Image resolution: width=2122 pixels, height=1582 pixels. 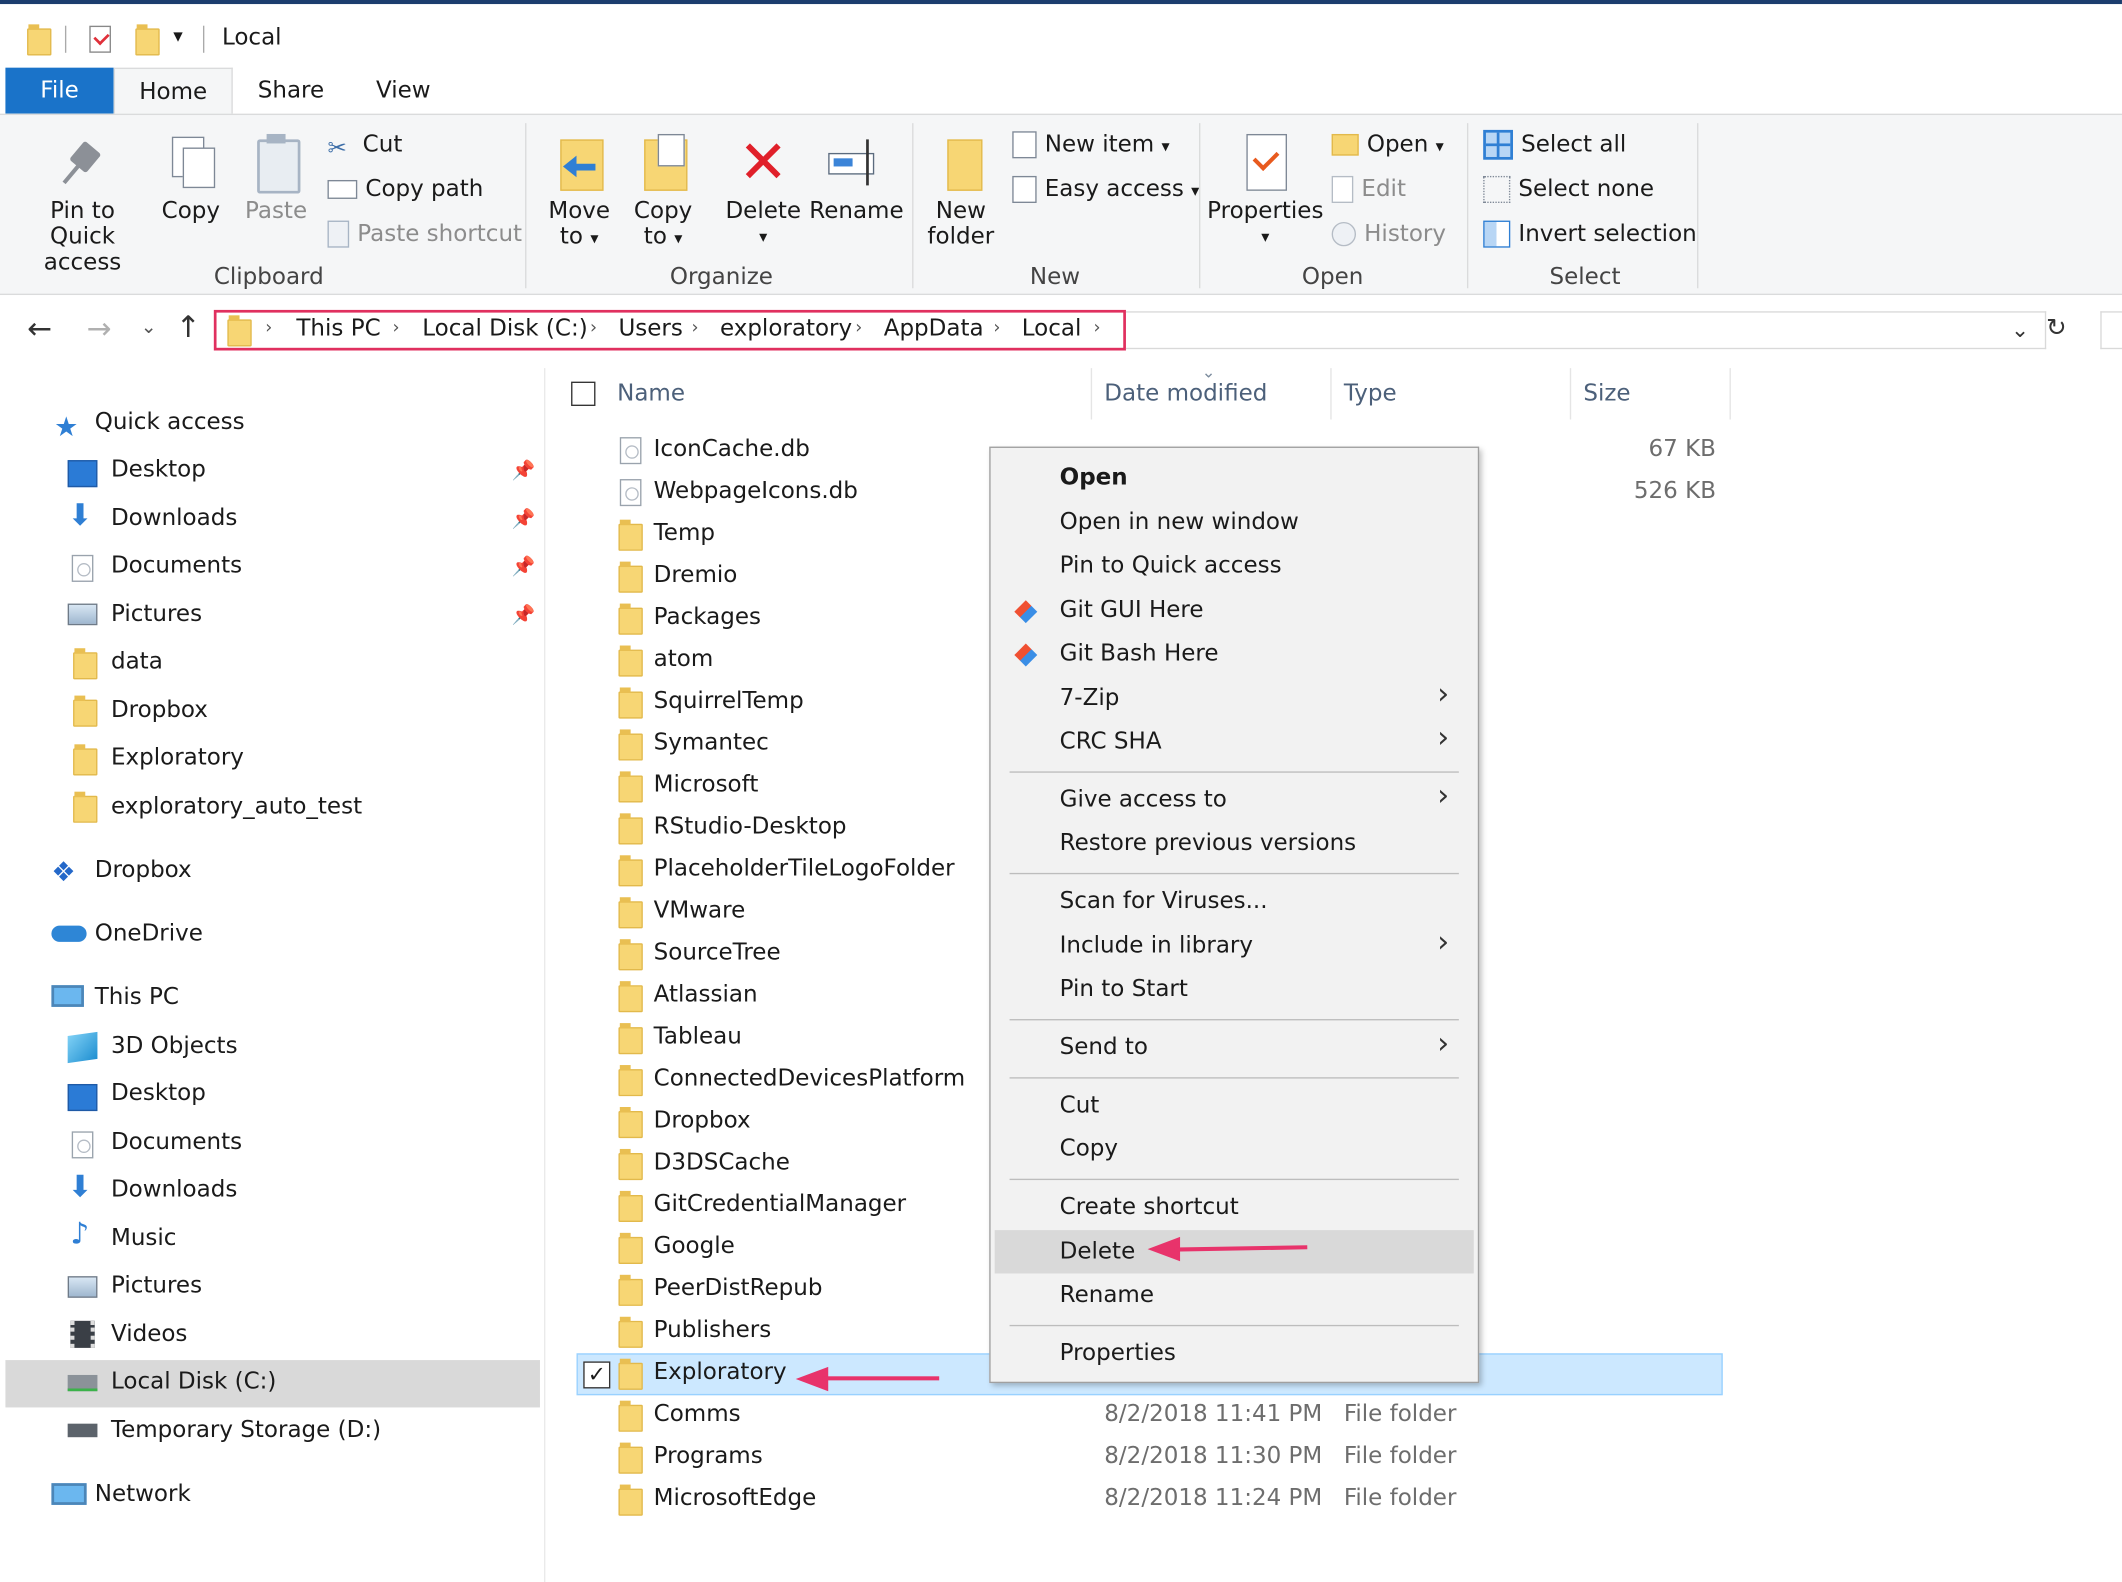 I want to click on new-item-button: New item ▾, so click(x=1091, y=145).